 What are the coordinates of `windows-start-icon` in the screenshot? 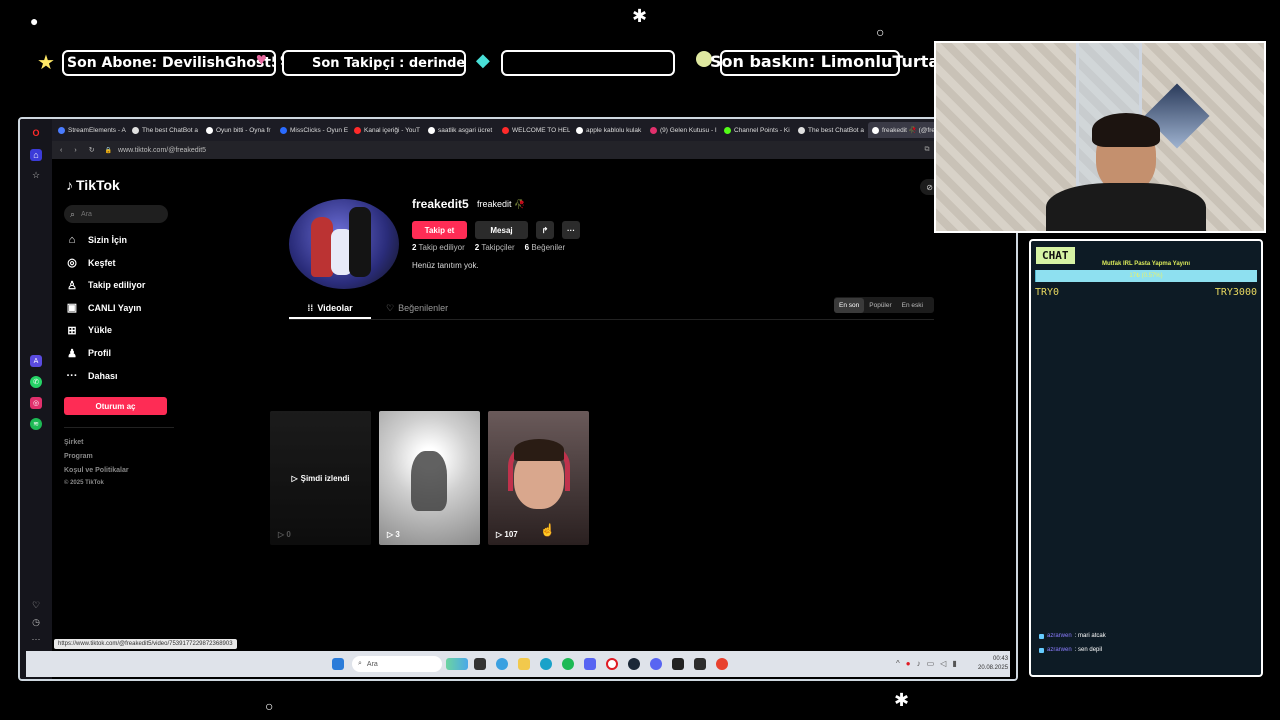 It's located at (338, 664).